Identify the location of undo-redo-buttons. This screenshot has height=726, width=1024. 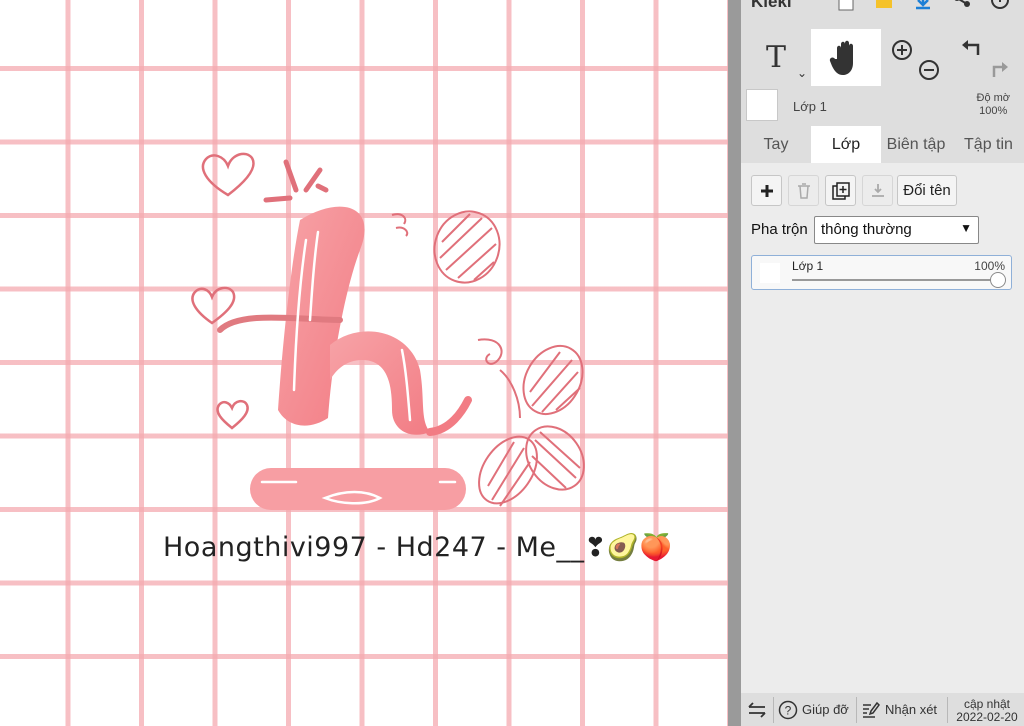
(986, 57).